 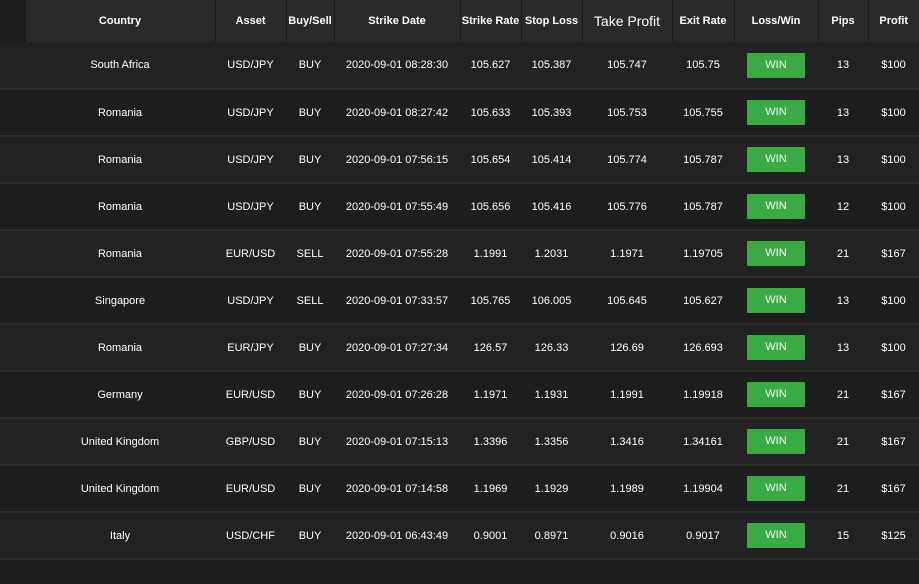 I want to click on cell-strike-rate: 1.1991, so click(x=490, y=254).